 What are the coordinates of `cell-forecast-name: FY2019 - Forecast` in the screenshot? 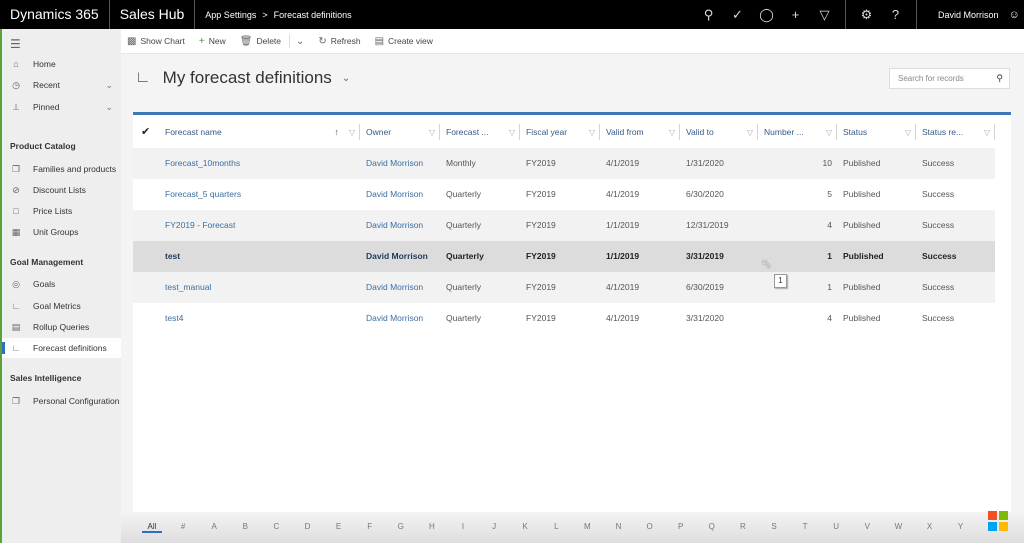 It's located at (200, 225).